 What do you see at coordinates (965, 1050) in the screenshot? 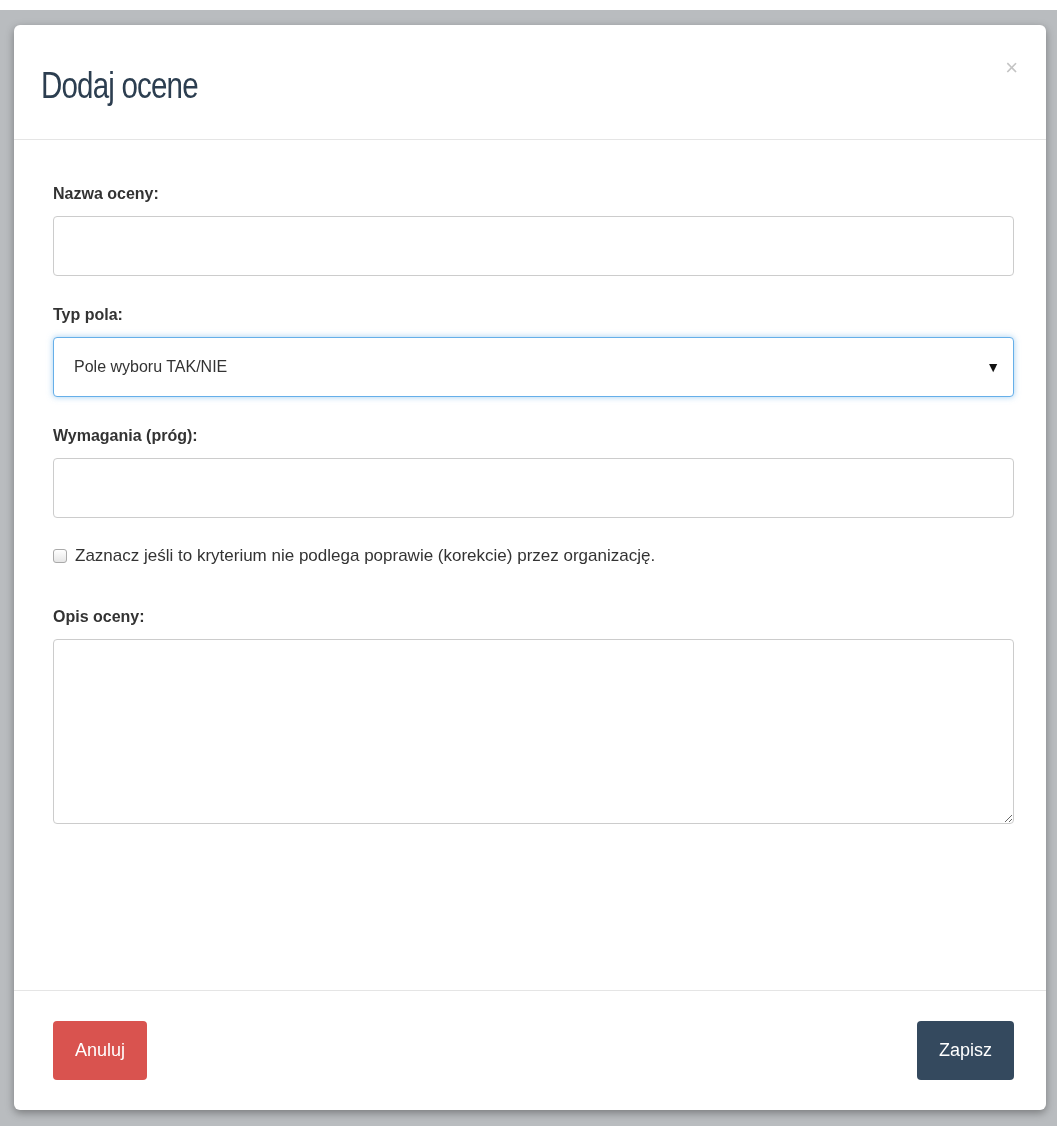
I see `save-button: Zapisz` at bounding box center [965, 1050].